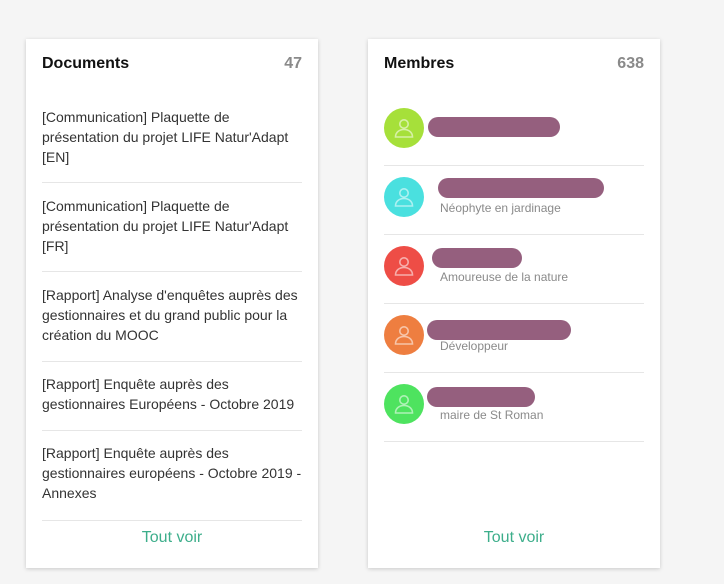 The image size is (724, 584). I want to click on member-item: Néophyte en jardinage, so click(514, 200).